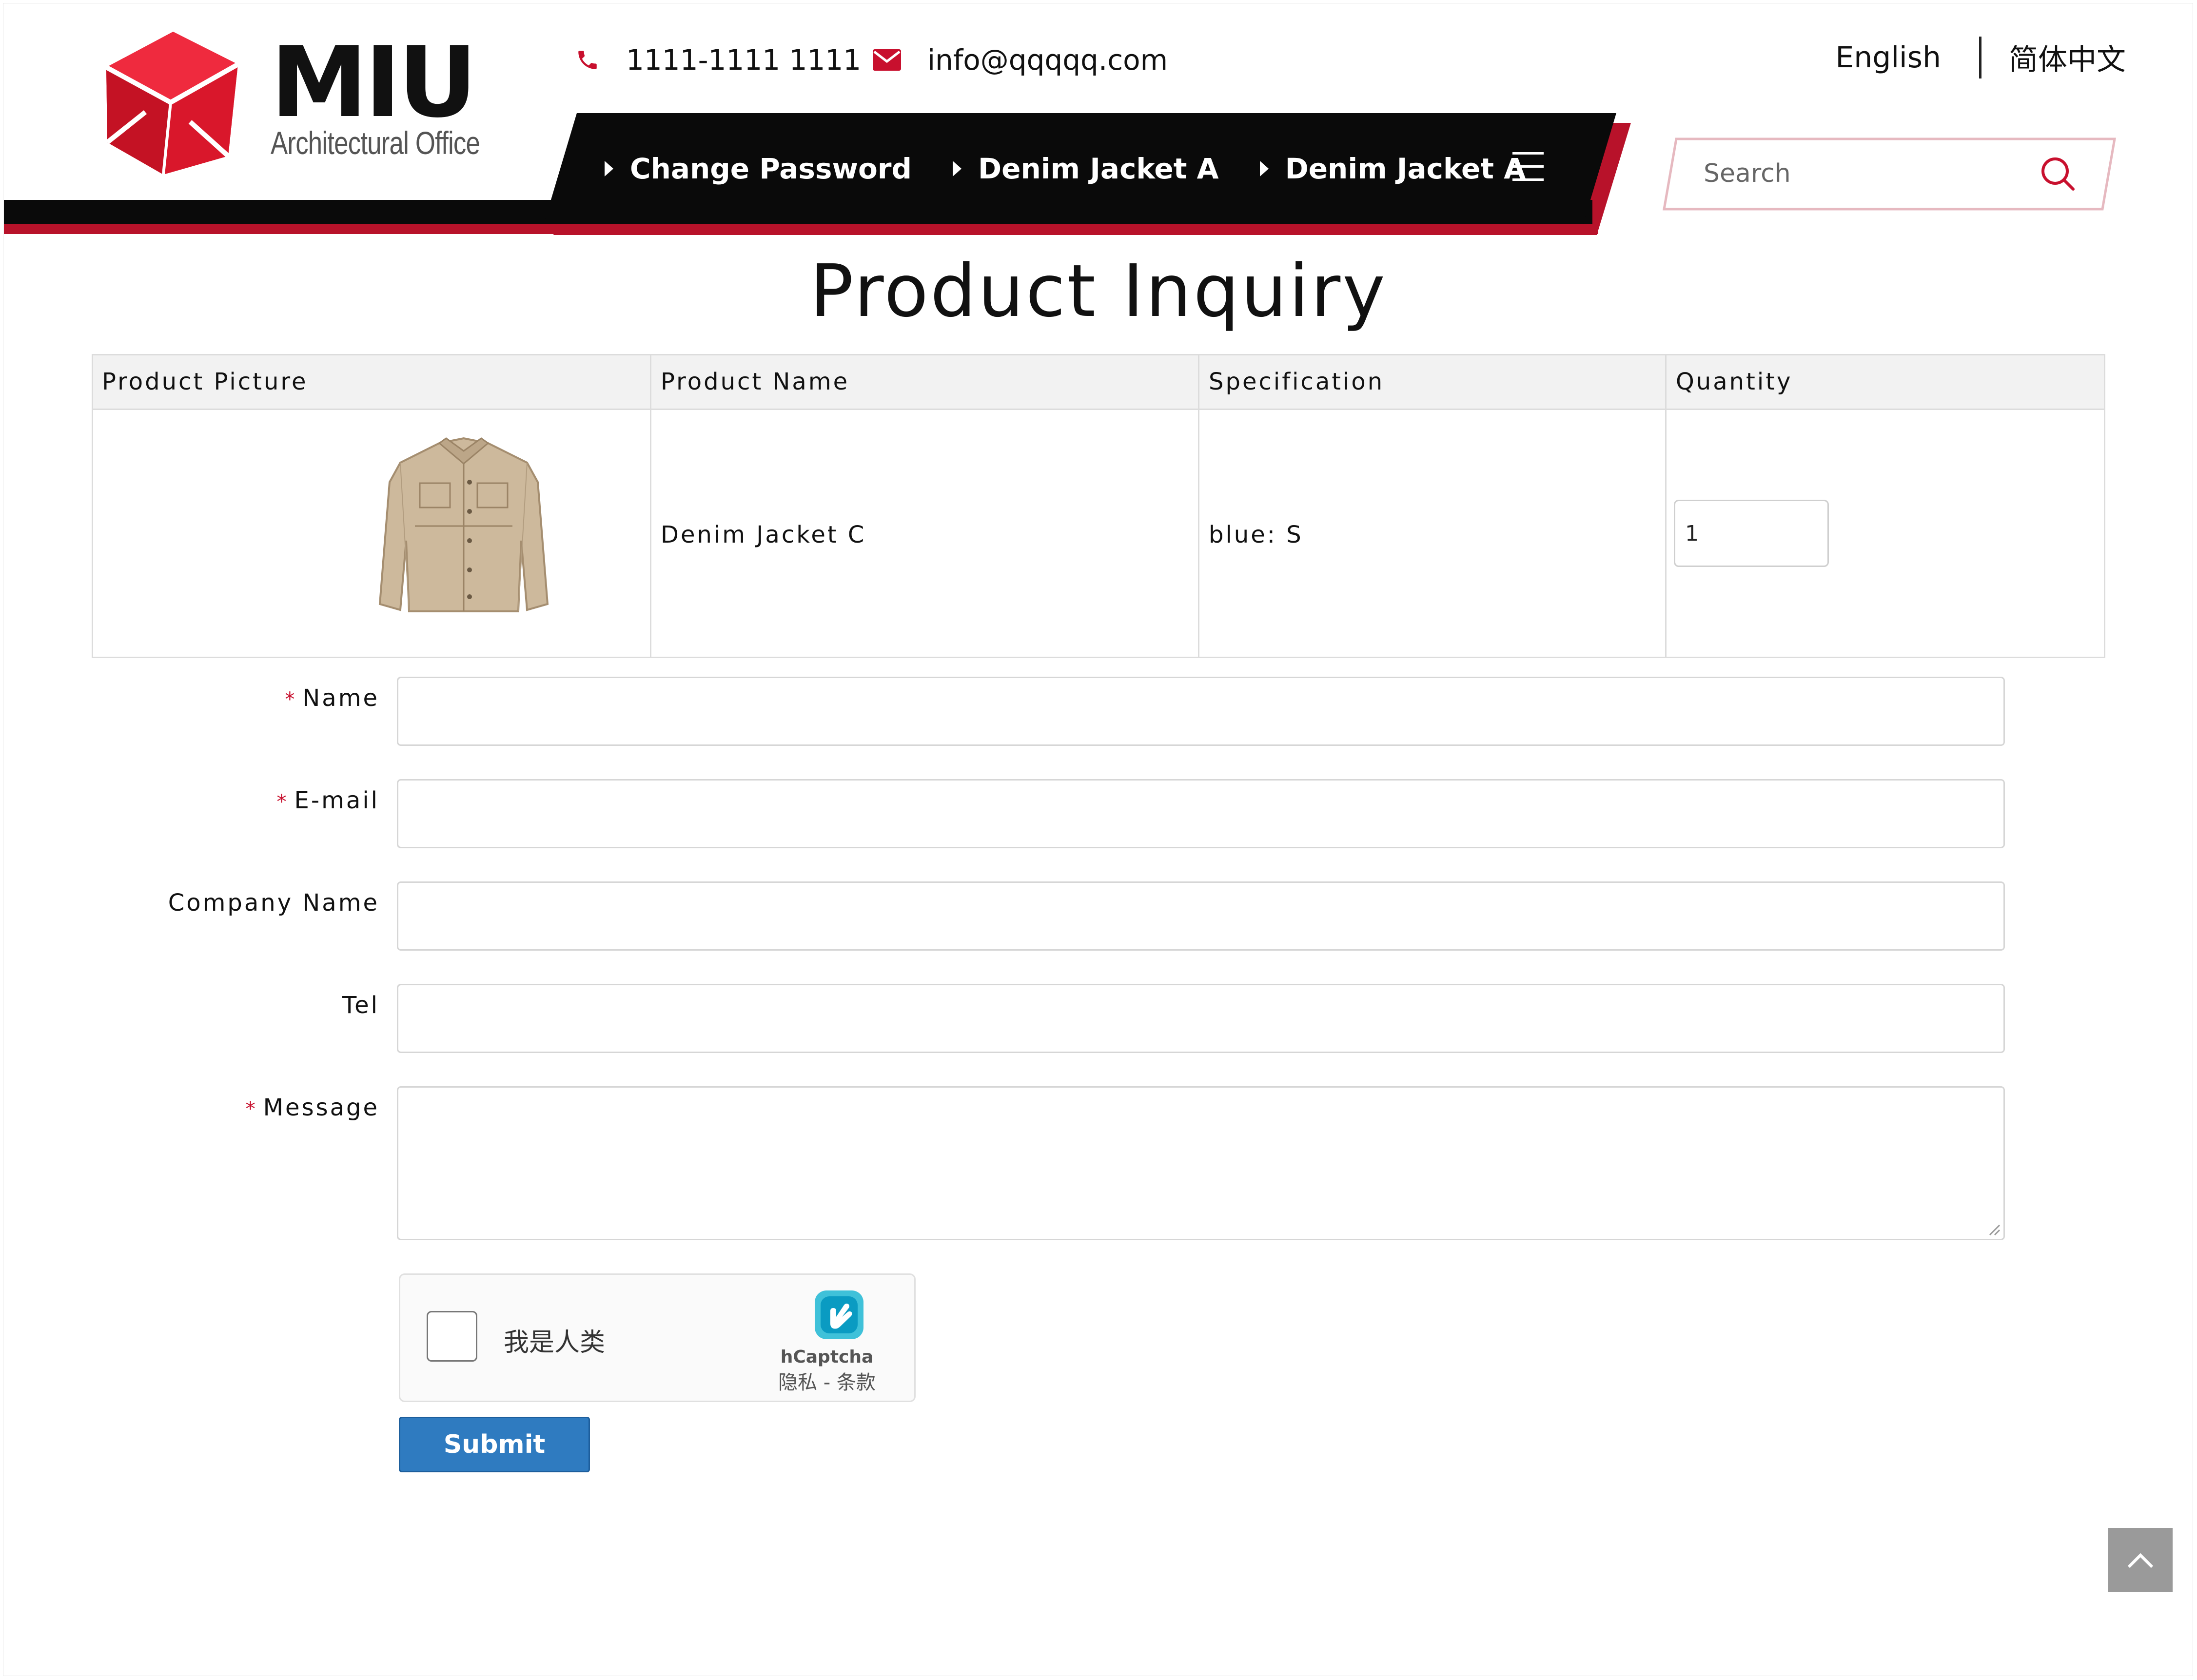 Image resolution: width=2197 pixels, height=1680 pixels. I want to click on header-specification: Specification, so click(1297, 381).